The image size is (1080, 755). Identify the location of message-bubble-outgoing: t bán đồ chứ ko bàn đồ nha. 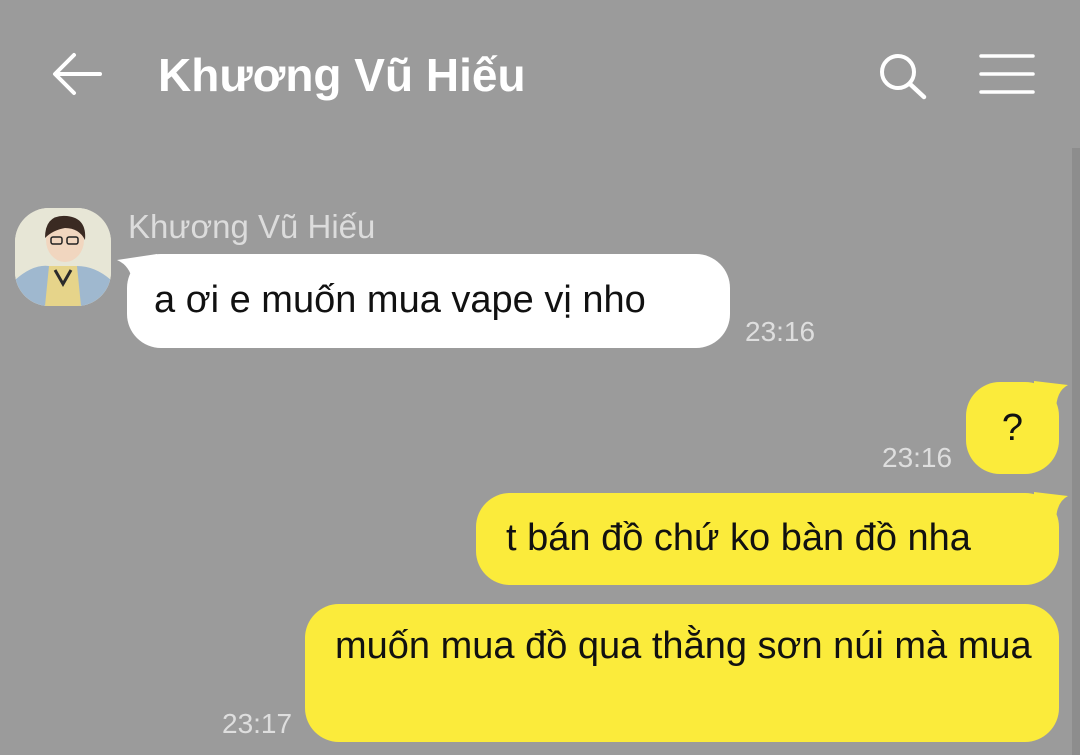
(767, 539).